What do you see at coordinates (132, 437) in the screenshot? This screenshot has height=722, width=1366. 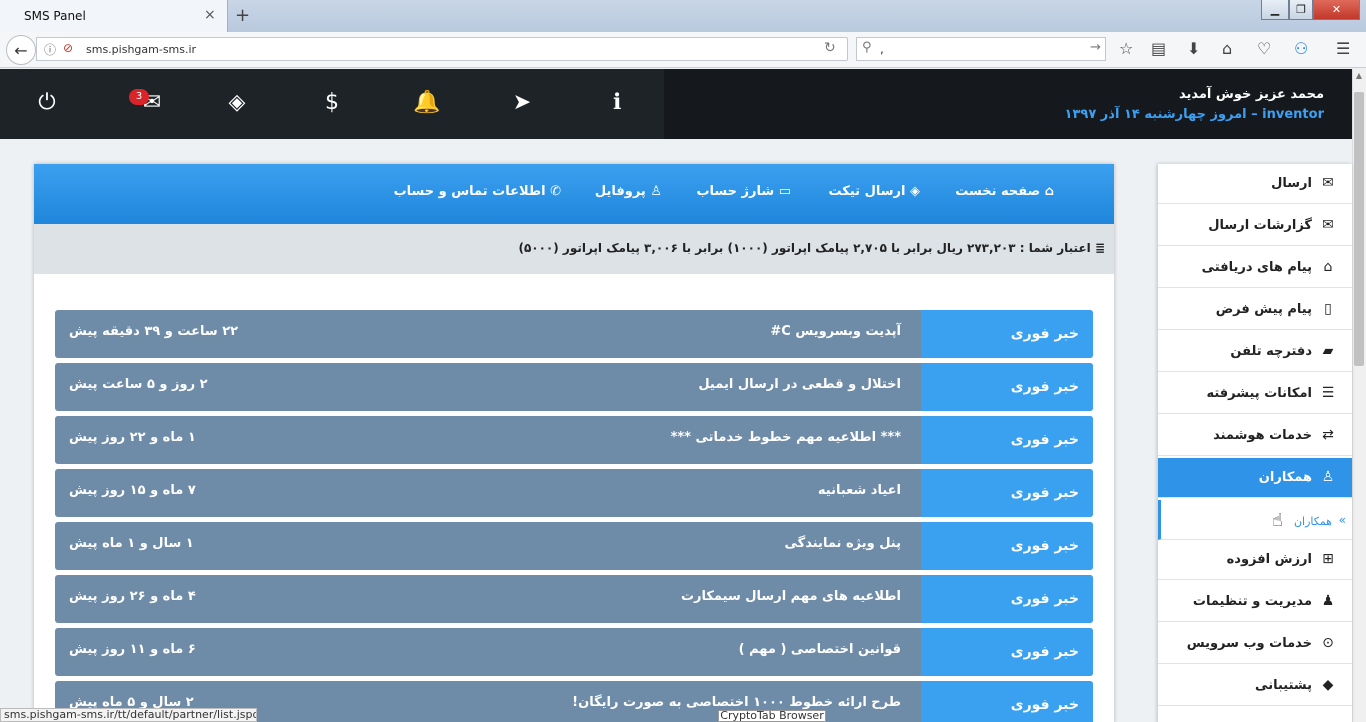 I see `news-time: ۱ ماه و ۲۲ روز پیش` at bounding box center [132, 437].